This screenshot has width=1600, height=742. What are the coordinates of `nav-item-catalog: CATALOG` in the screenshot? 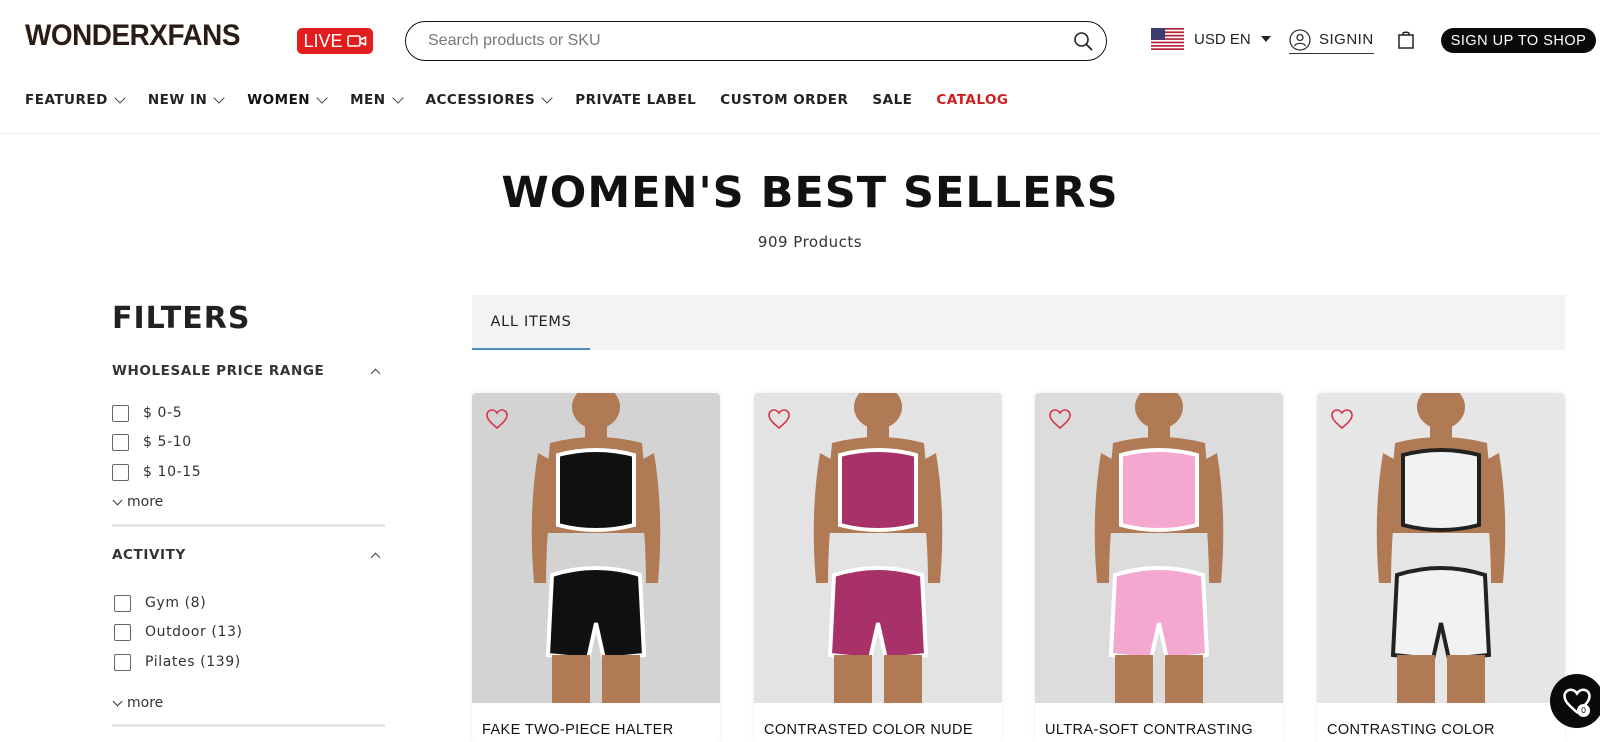 It's located at (972, 100).